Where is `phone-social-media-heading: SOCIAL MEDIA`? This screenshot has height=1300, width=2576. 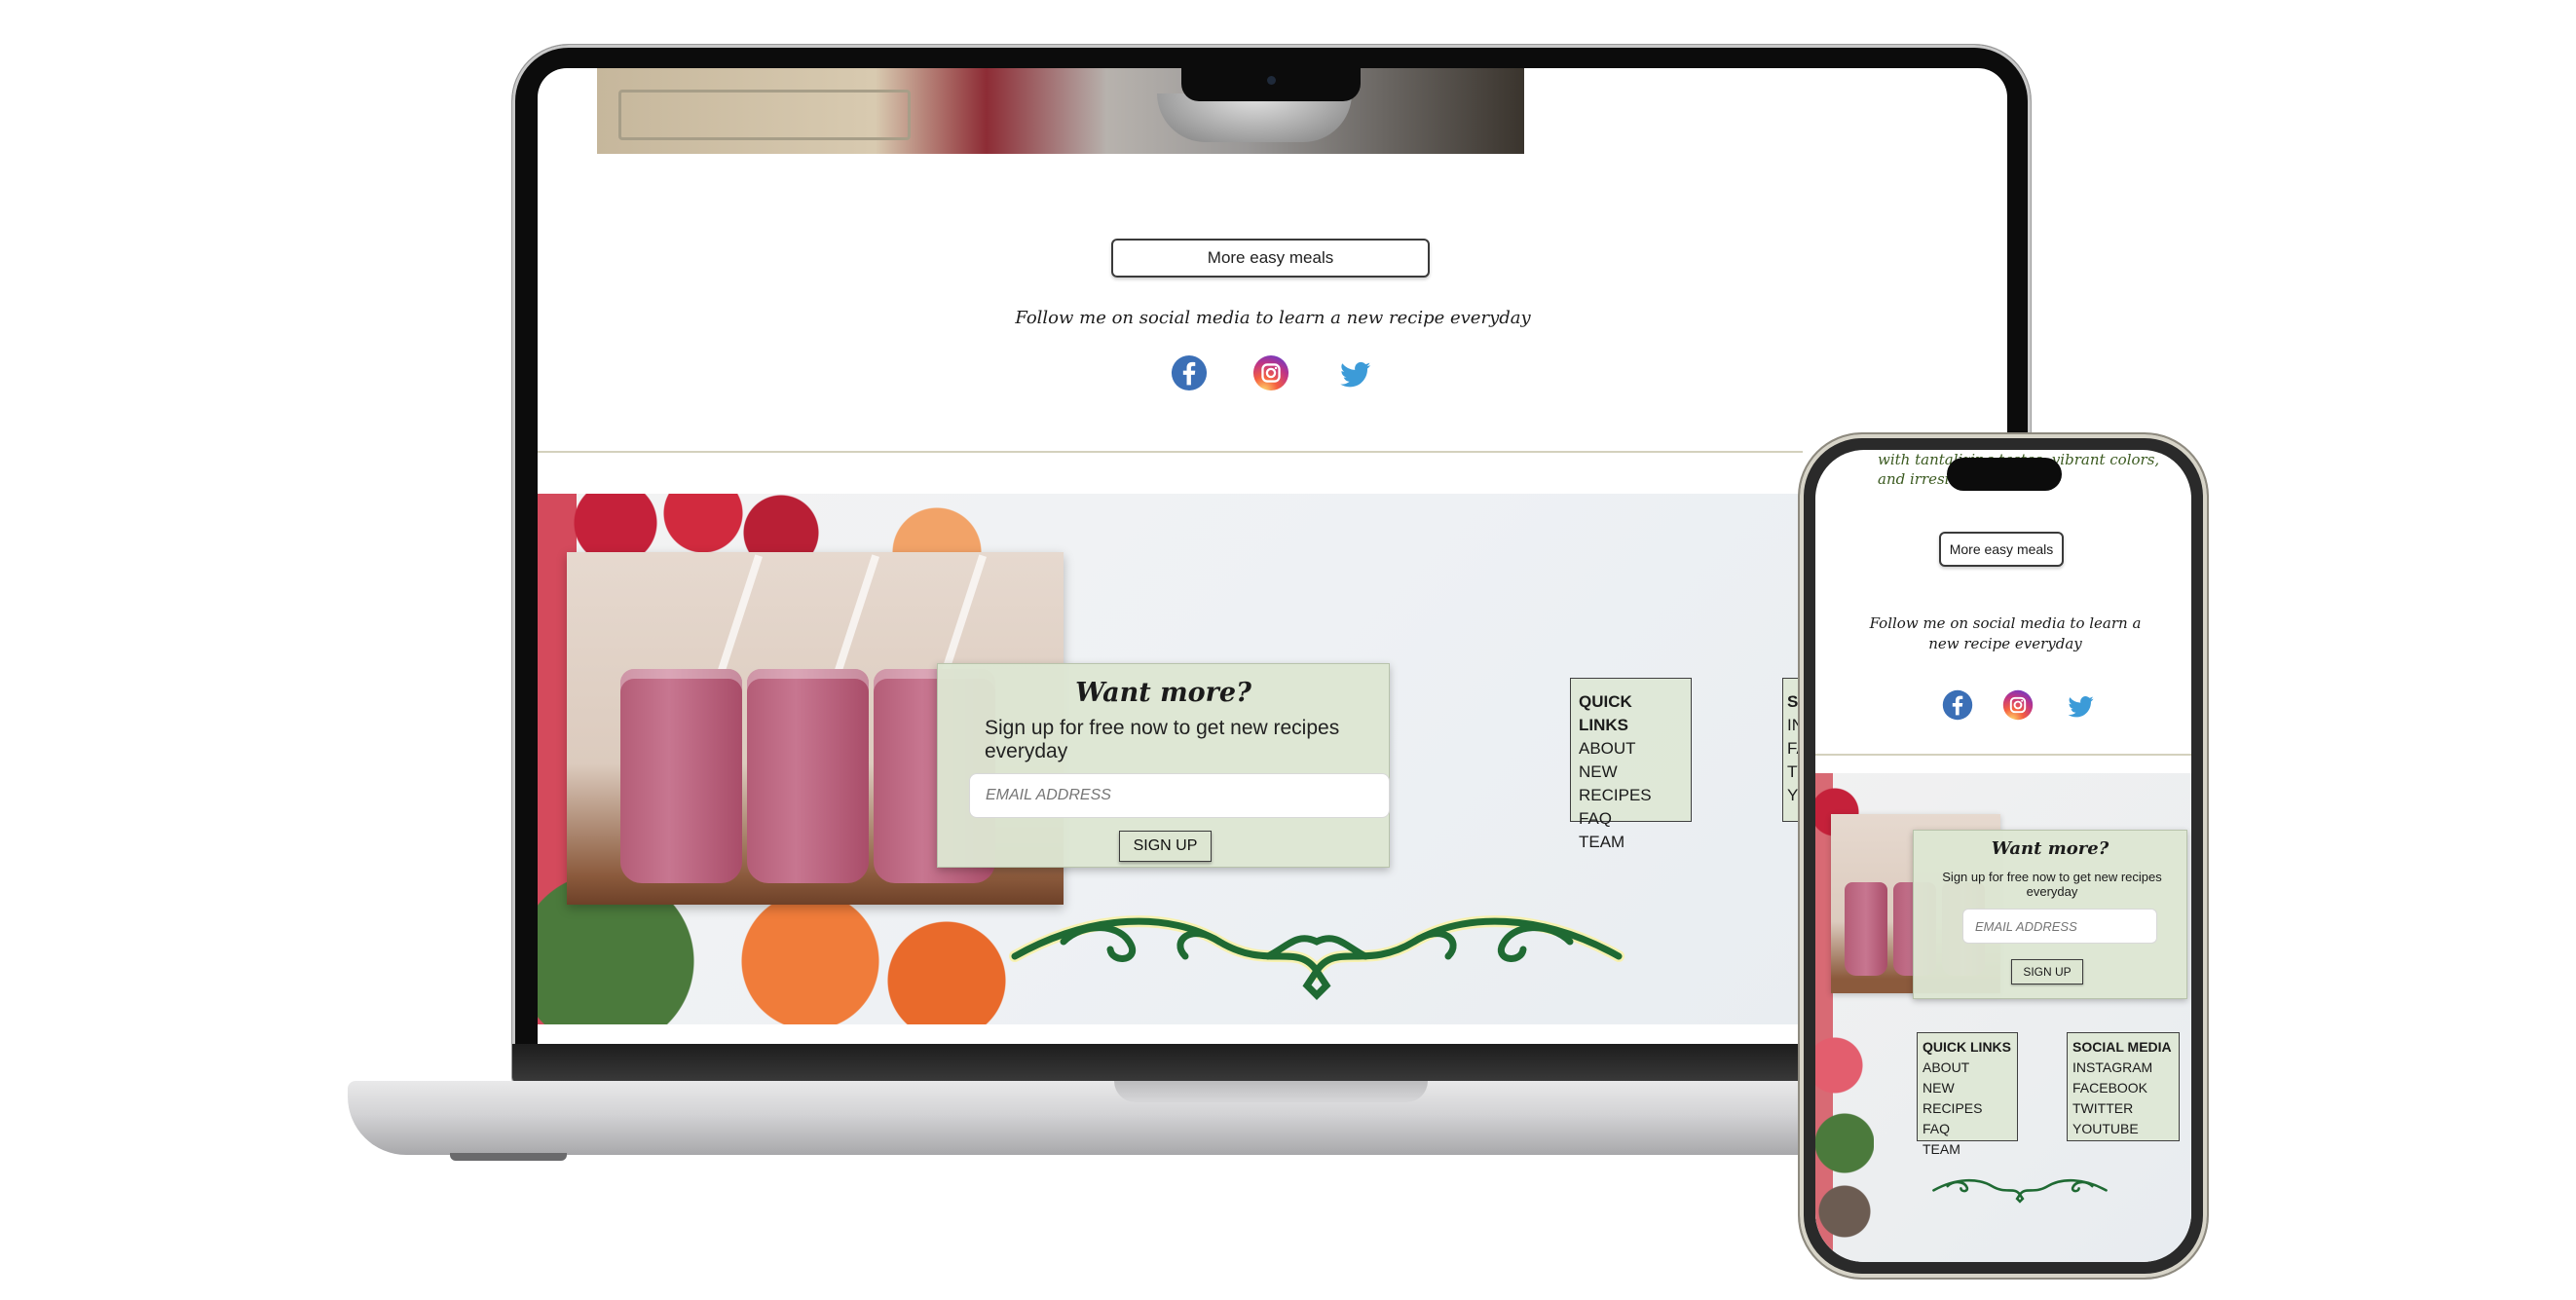
phone-social-media-heading: SOCIAL MEDIA is located at coordinates (2122, 1047).